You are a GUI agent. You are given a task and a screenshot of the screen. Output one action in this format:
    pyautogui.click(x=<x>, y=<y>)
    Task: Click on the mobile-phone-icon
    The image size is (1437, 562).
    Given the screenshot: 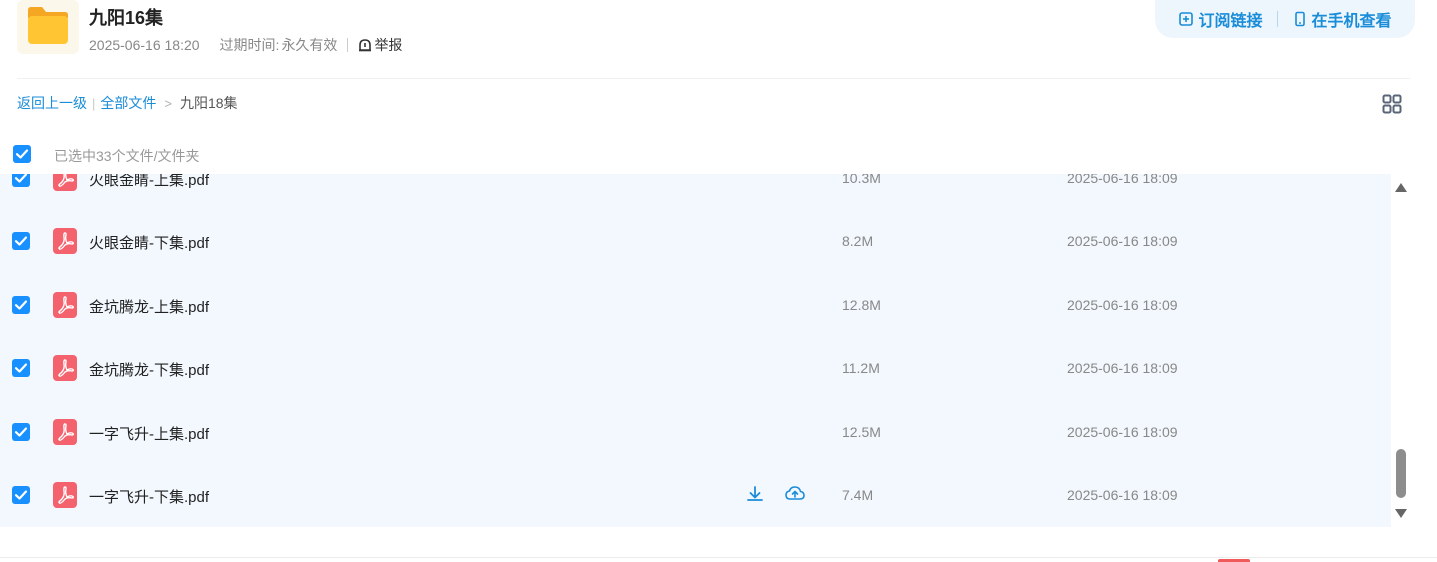 What is the action you would take?
    pyautogui.click(x=1299, y=19)
    